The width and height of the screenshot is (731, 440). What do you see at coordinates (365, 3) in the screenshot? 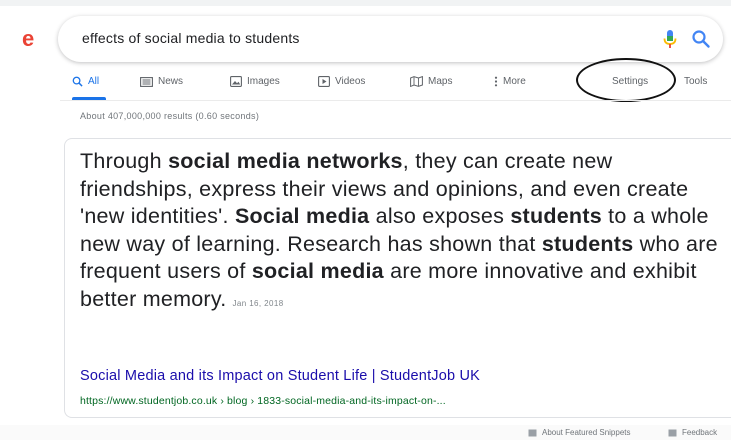
I see `top-strip` at bounding box center [365, 3].